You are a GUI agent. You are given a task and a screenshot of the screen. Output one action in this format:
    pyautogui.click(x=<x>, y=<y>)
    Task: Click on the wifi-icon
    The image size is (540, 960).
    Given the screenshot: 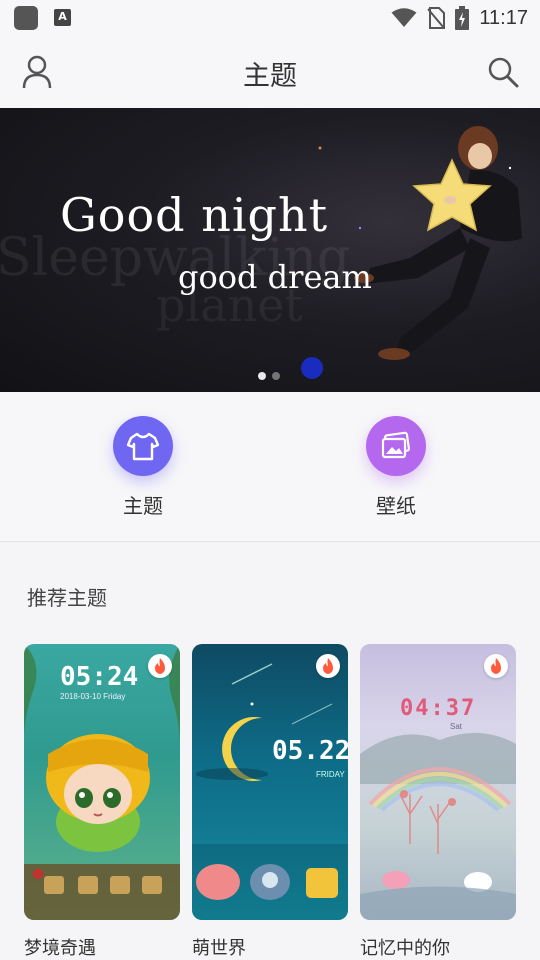 What is the action you would take?
    pyautogui.click(x=404, y=17)
    